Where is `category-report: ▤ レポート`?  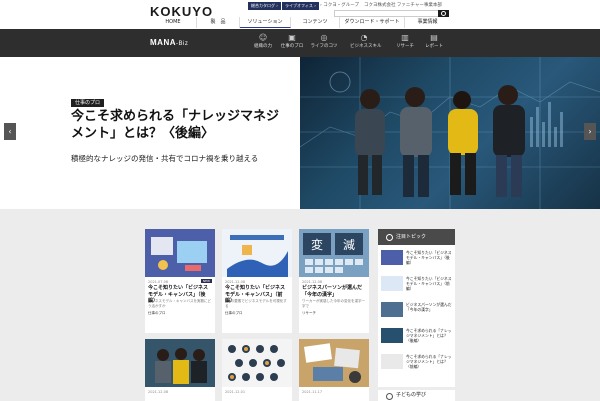 category-report: ▤ レポート is located at coordinates (434, 41).